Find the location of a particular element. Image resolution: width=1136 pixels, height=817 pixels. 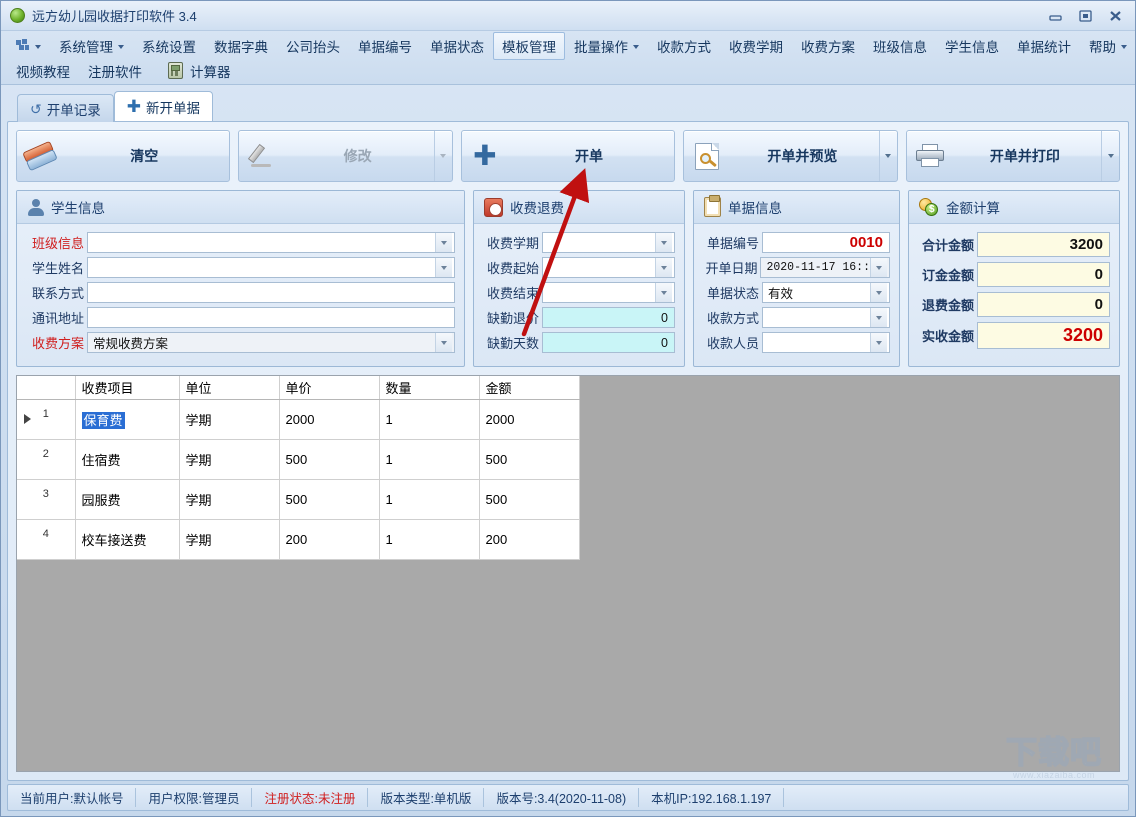

cell-item: 园服费 is located at coordinates (127, 499).